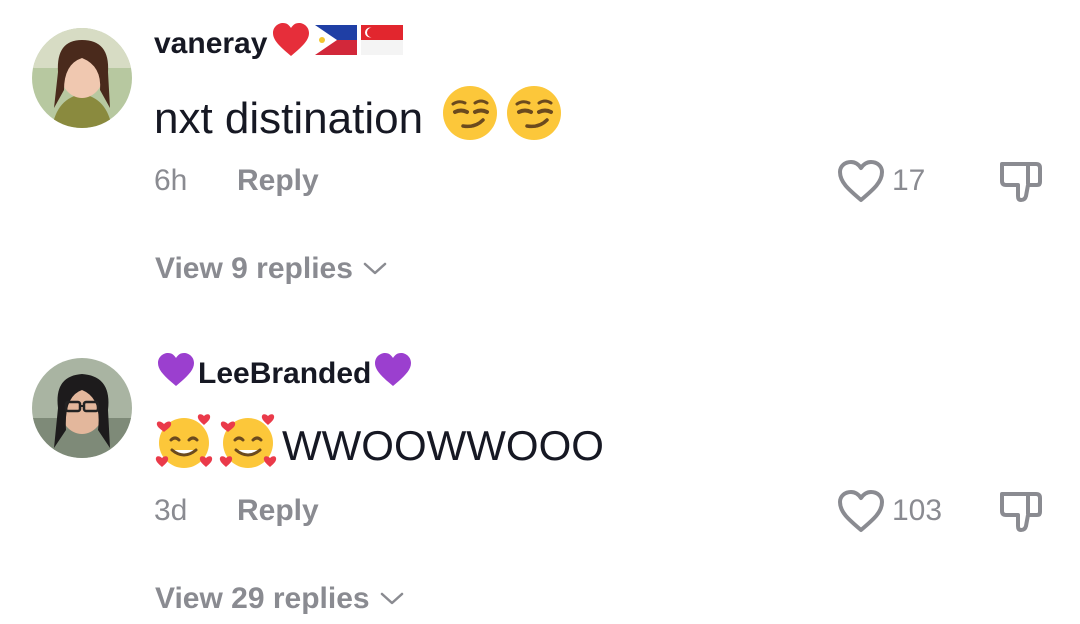  What do you see at coordinates (171, 510) in the screenshot?
I see `comment-timestamp: 3d` at bounding box center [171, 510].